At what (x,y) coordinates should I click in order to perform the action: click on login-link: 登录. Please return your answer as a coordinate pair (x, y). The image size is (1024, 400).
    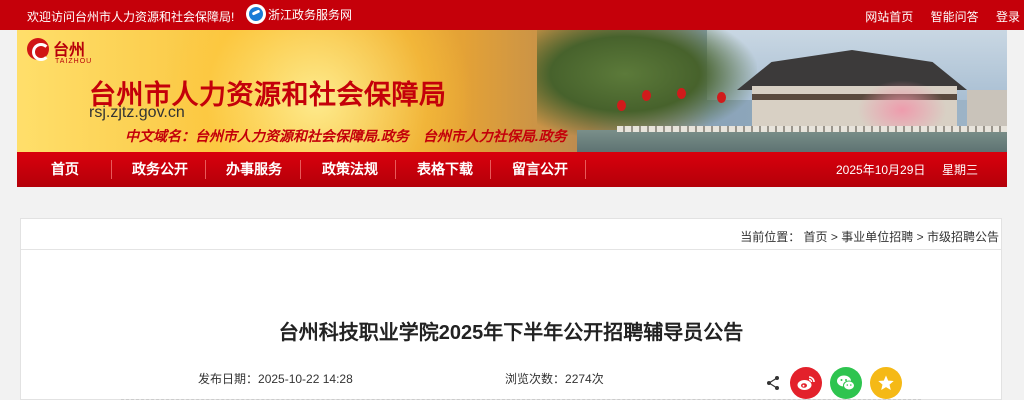
    Looking at the image, I should click on (1008, 17).